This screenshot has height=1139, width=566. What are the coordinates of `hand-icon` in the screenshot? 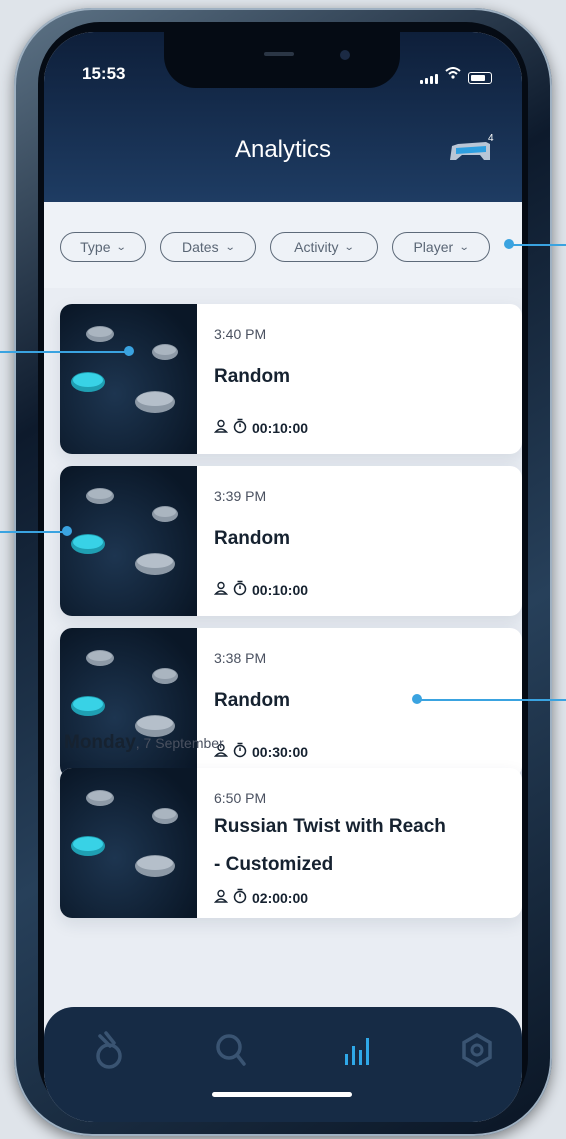 It's located at (109, 1052).